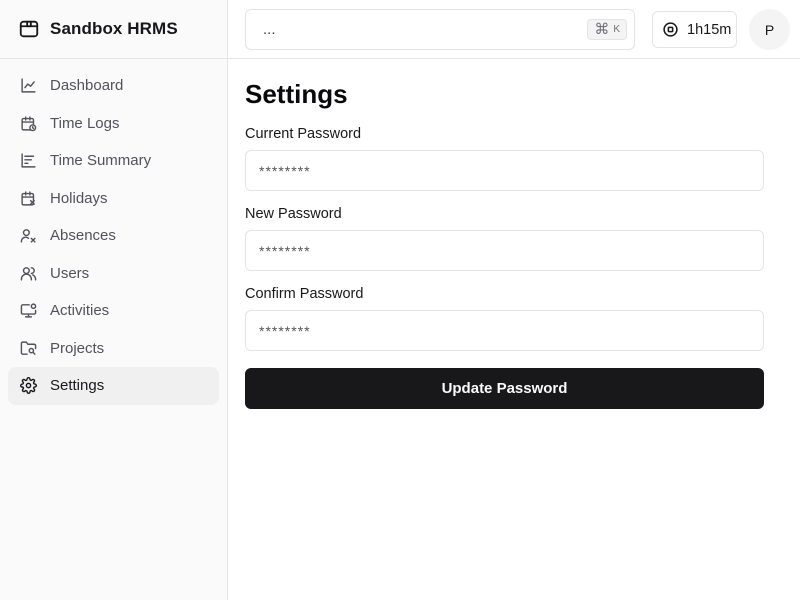 The width and height of the screenshot is (800, 600). I want to click on keyboard-shortcut-badge: ⌘ K, so click(607, 29).